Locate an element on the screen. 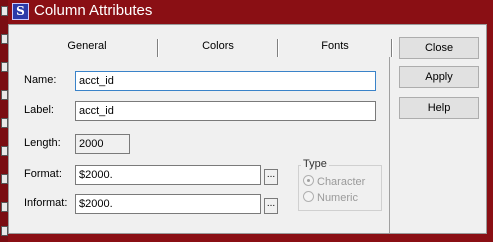 Image resolution: width=493 pixels, height=242 pixels. label-label: Label: is located at coordinates (39, 110).